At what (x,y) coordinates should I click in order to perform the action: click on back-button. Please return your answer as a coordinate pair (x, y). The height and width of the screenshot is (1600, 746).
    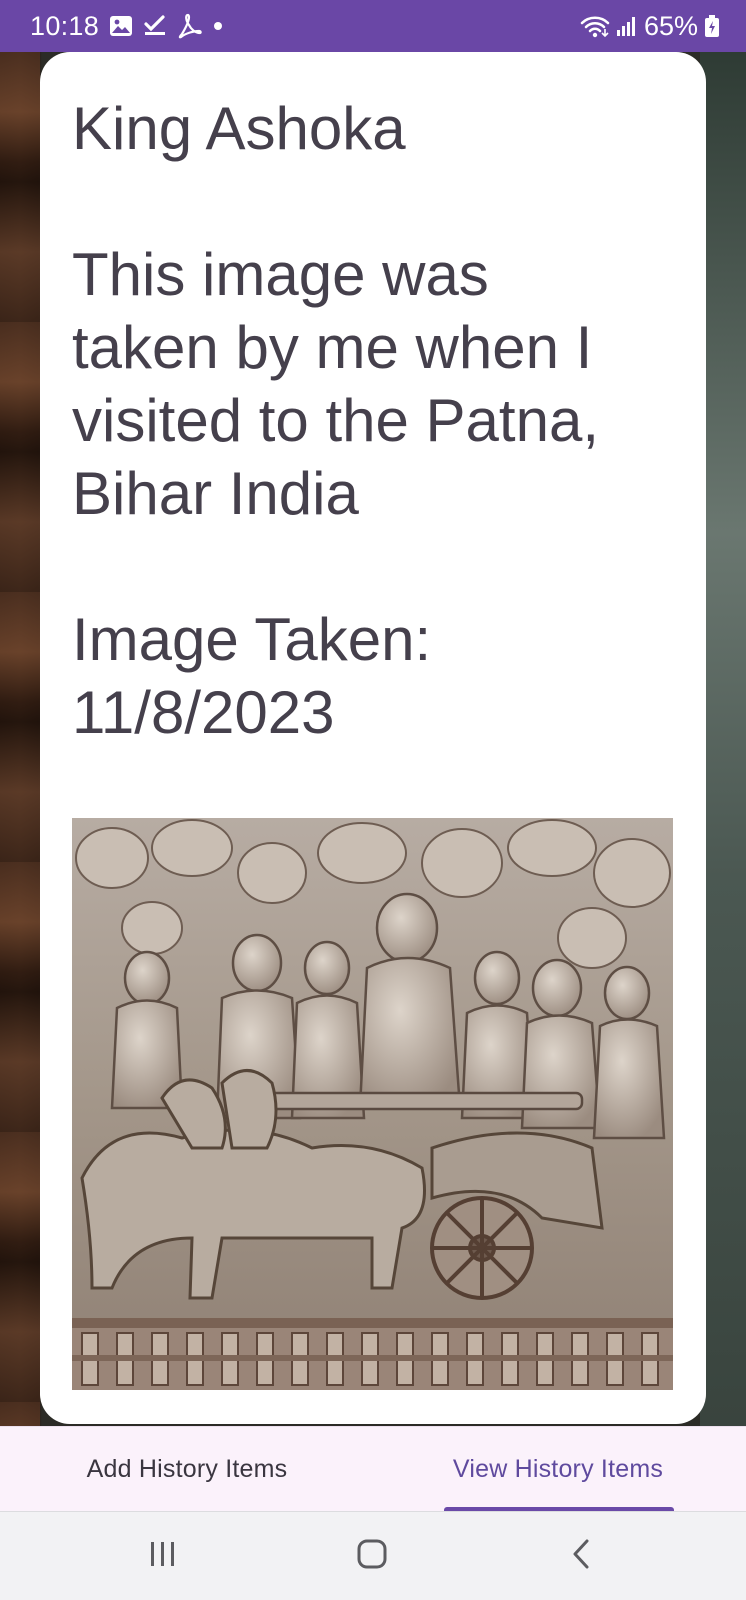
    Looking at the image, I should click on (582, 1556).